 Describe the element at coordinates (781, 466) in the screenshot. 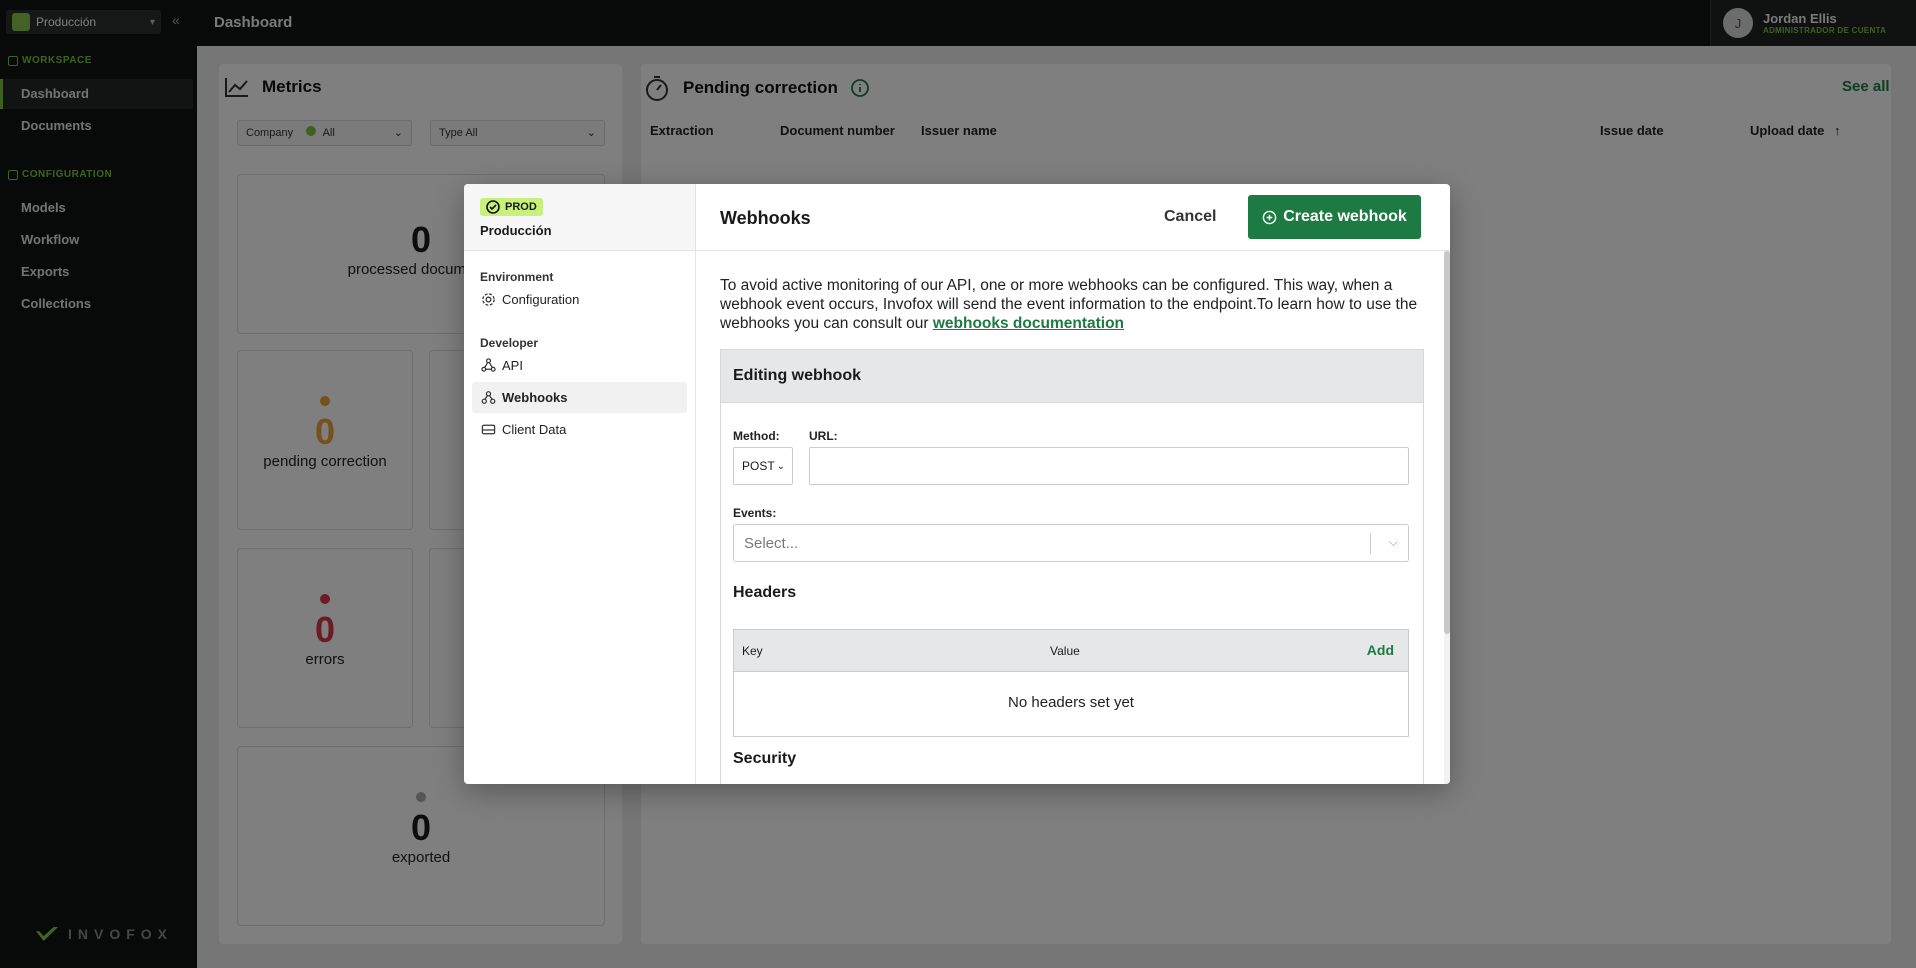

I see `chevron-down-icon: ⌄` at that location.